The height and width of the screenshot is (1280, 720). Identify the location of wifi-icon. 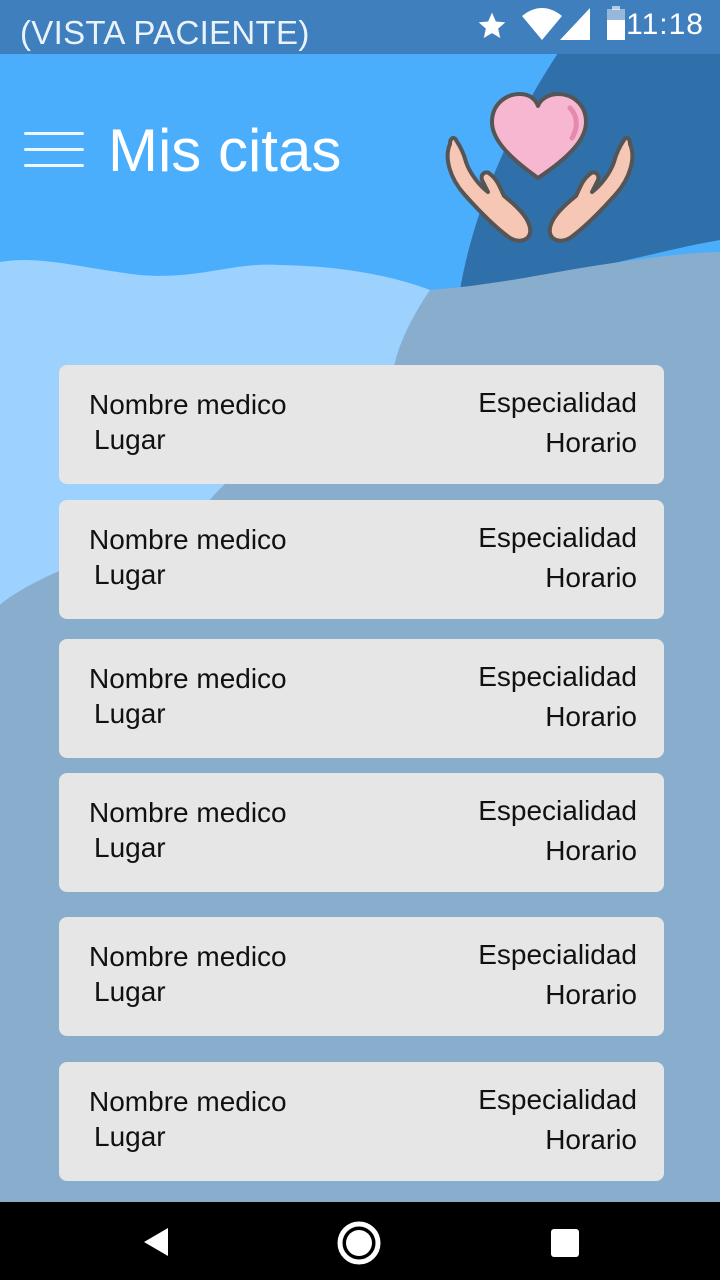
(542, 24).